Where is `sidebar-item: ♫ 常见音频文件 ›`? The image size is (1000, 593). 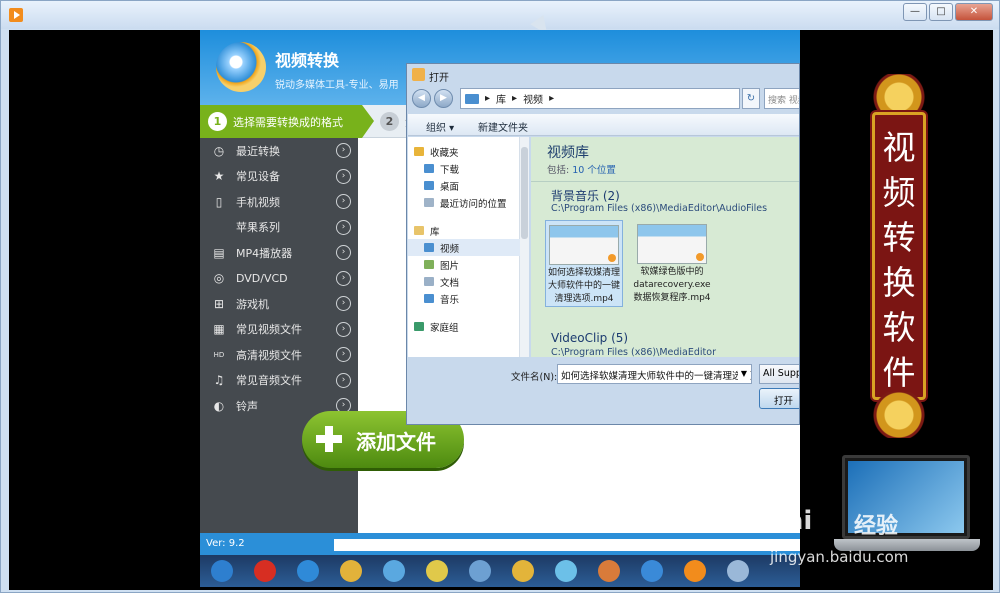 sidebar-item: ♫ 常见音频文件 › is located at coordinates (279, 381).